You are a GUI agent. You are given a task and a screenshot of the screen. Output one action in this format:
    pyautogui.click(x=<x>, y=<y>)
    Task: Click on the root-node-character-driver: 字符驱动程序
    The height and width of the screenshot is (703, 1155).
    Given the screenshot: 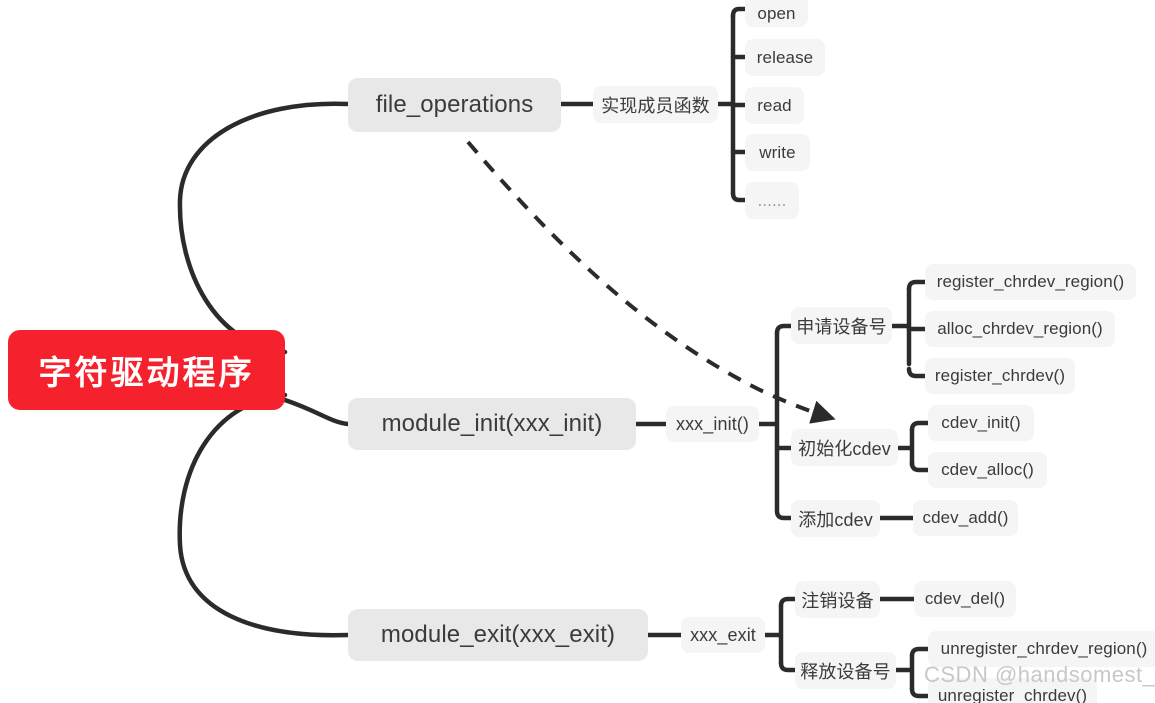 What is the action you would take?
    pyautogui.click(x=146, y=370)
    